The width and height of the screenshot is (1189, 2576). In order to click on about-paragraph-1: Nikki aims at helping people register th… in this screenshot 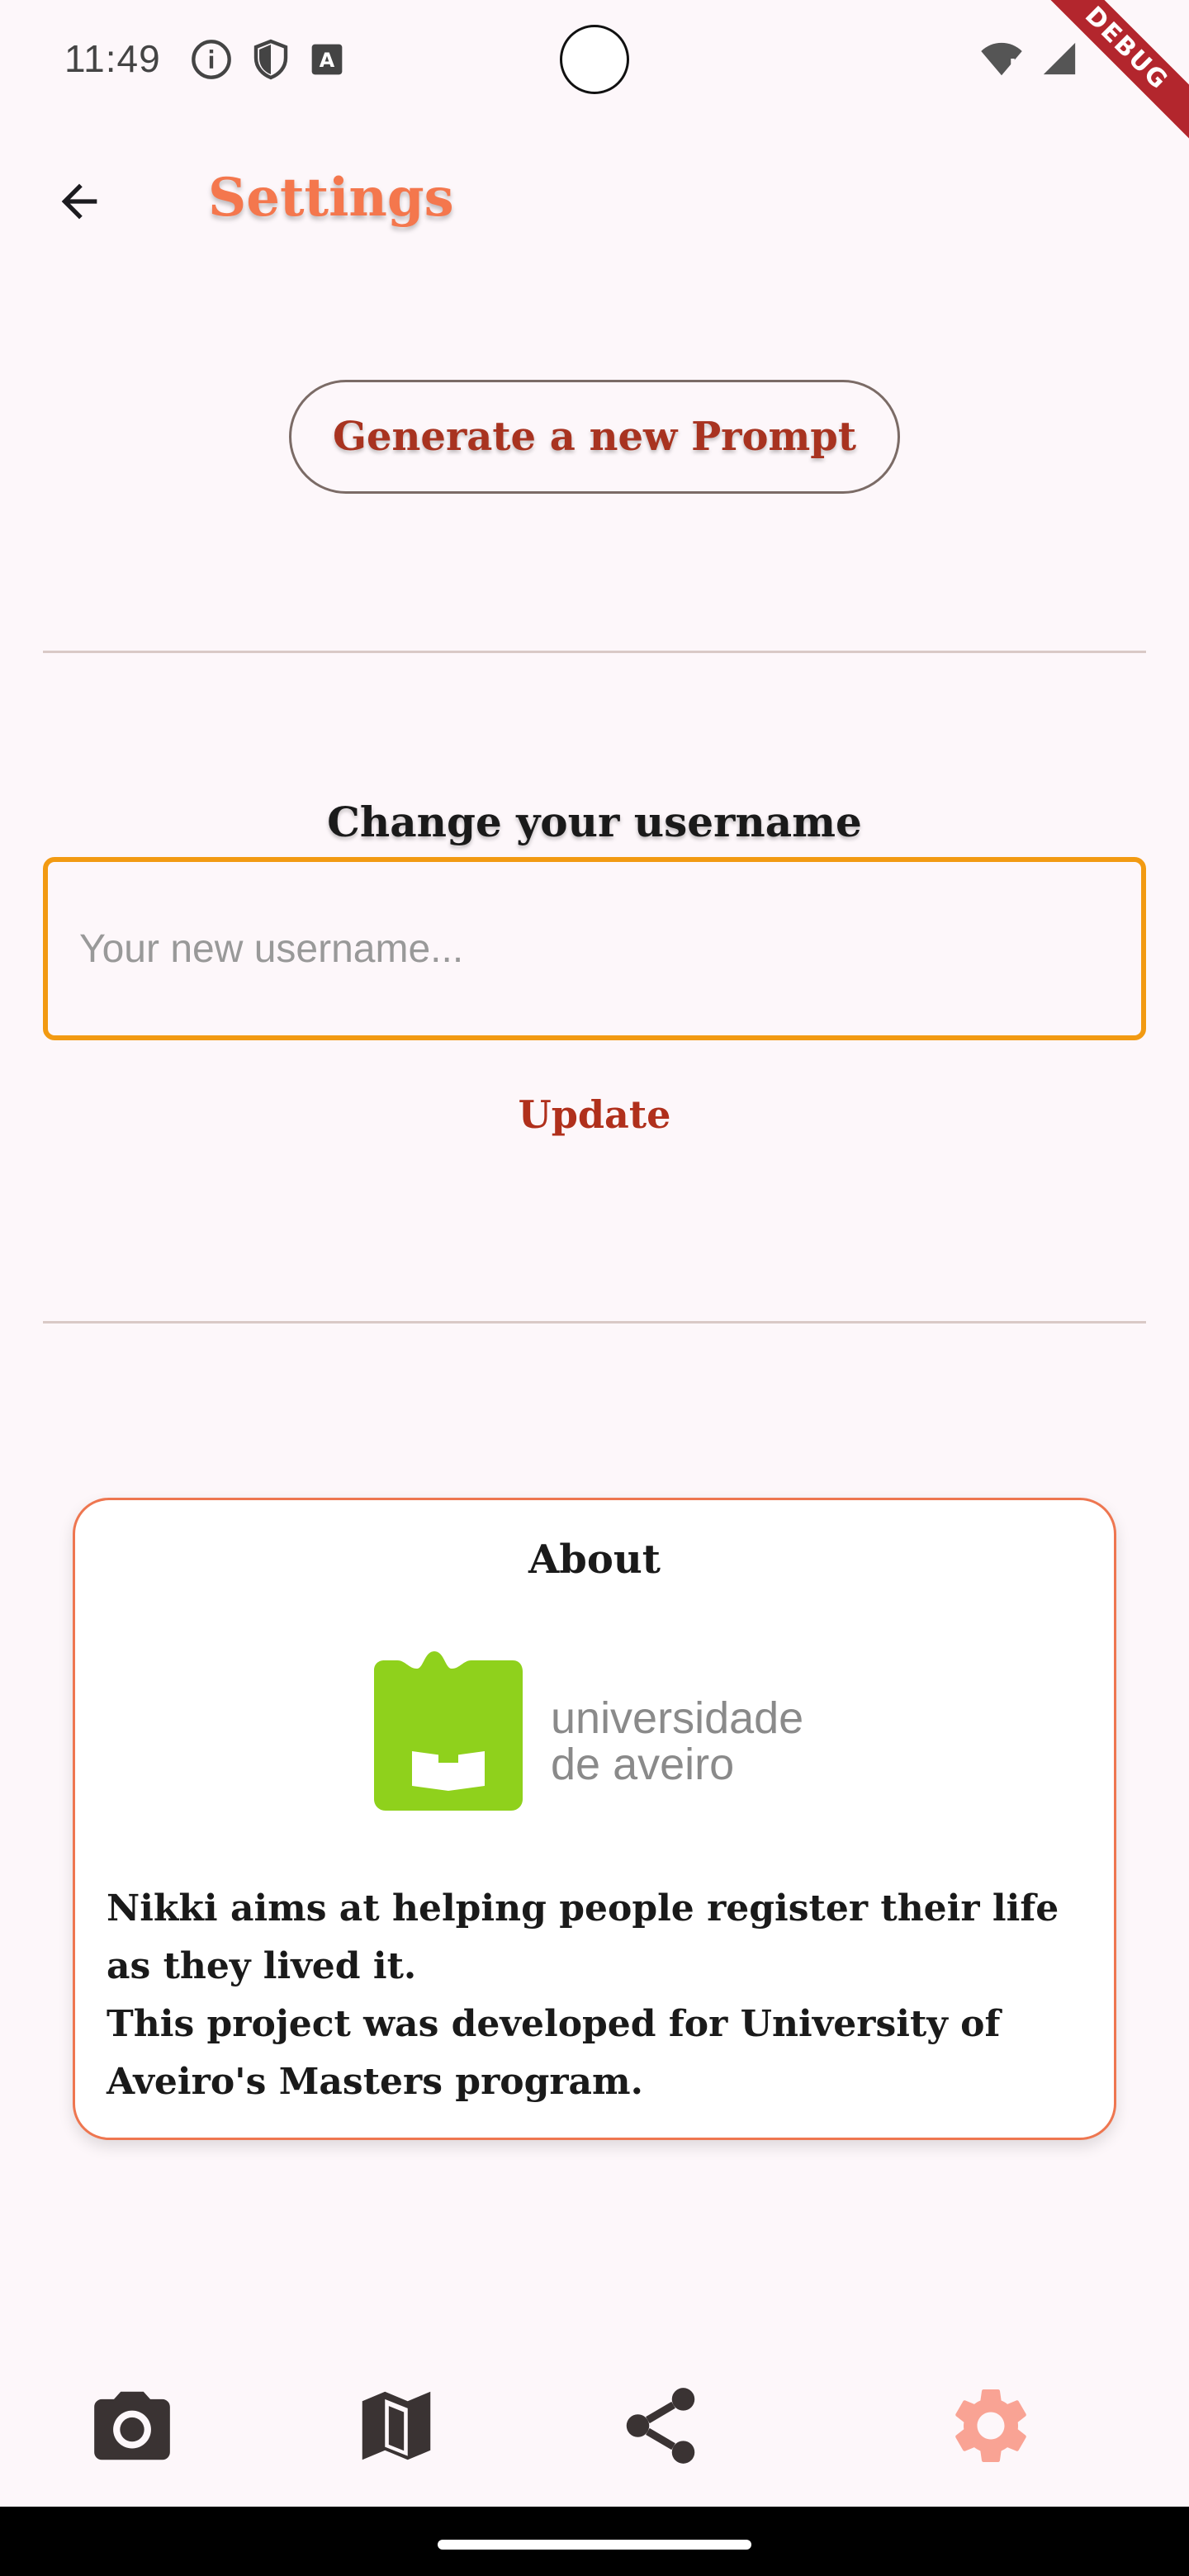, I will do `click(583, 1937)`.